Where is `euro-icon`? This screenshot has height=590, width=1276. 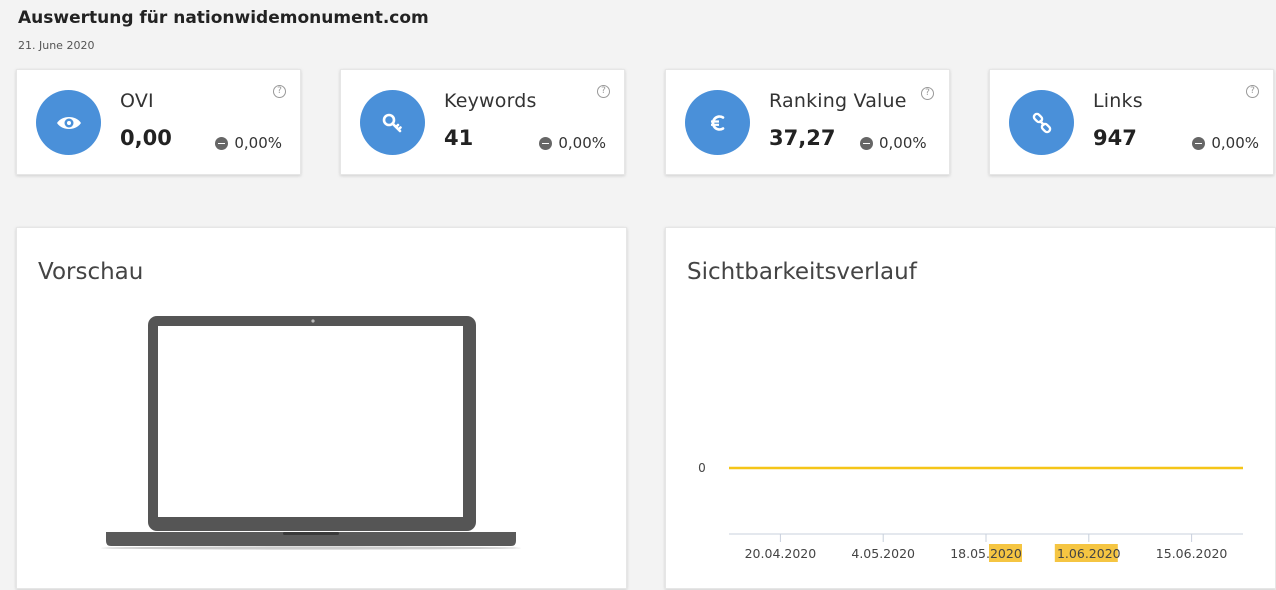 euro-icon is located at coordinates (717, 122).